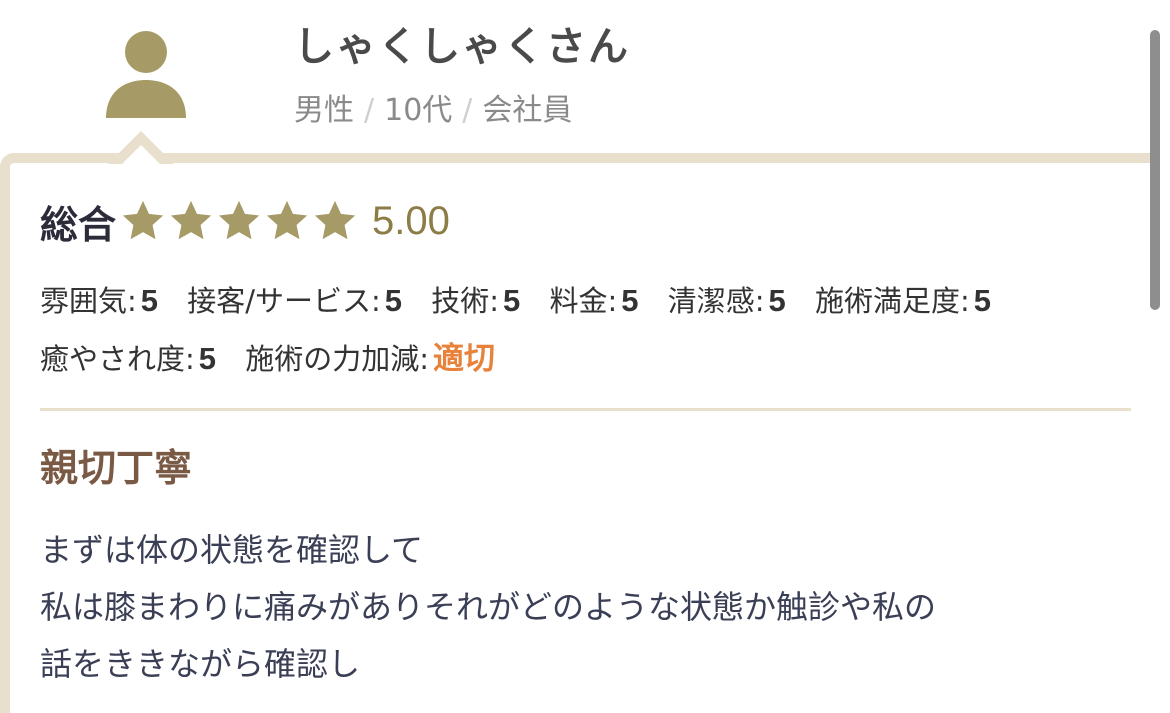 The height and width of the screenshot is (713, 1170). I want to click on rating-relaxation: 癒やされ度: 5, so click(128, 359).